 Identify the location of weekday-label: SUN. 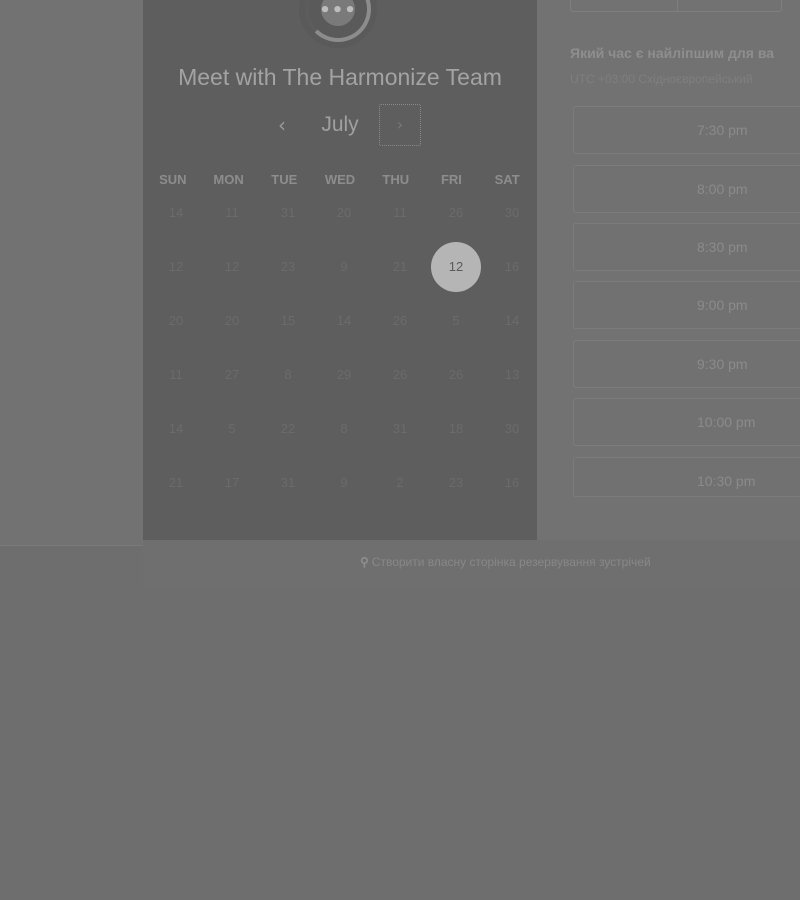
(173, 179).